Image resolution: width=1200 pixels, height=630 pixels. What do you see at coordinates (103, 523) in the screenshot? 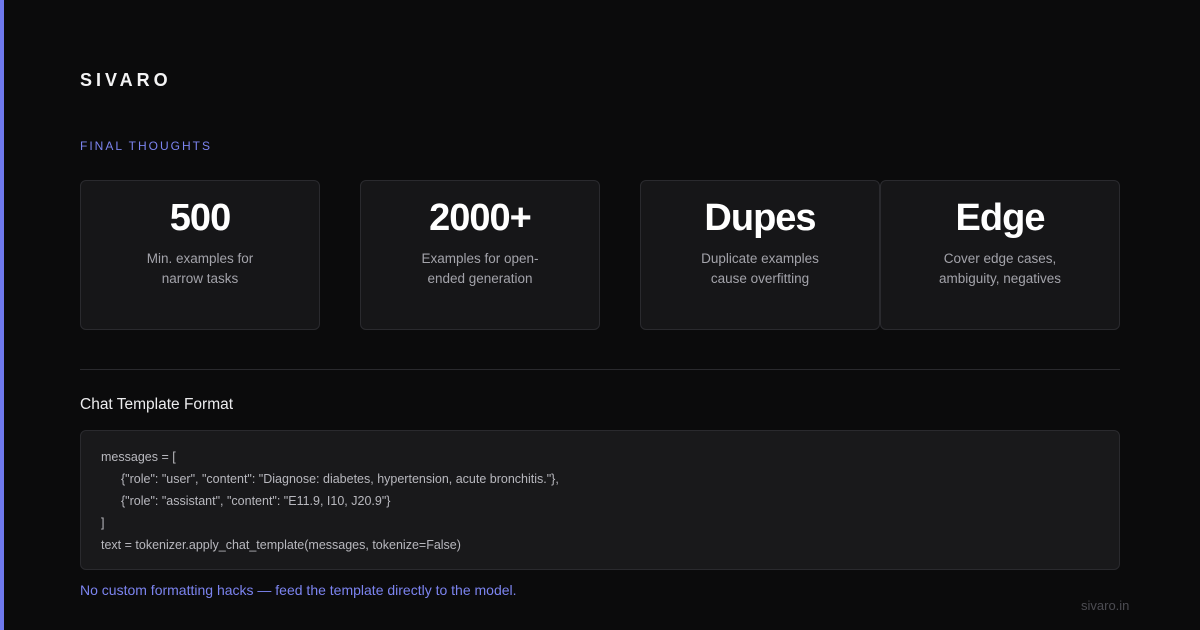
I see `code-line: ]` at bounding box center [103, 523].